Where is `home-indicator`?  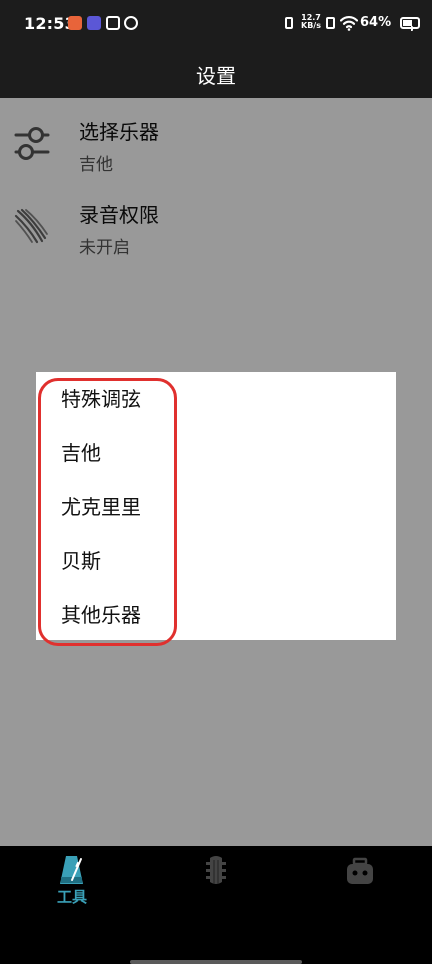
home-indicator is located at coordinates (216, 962).